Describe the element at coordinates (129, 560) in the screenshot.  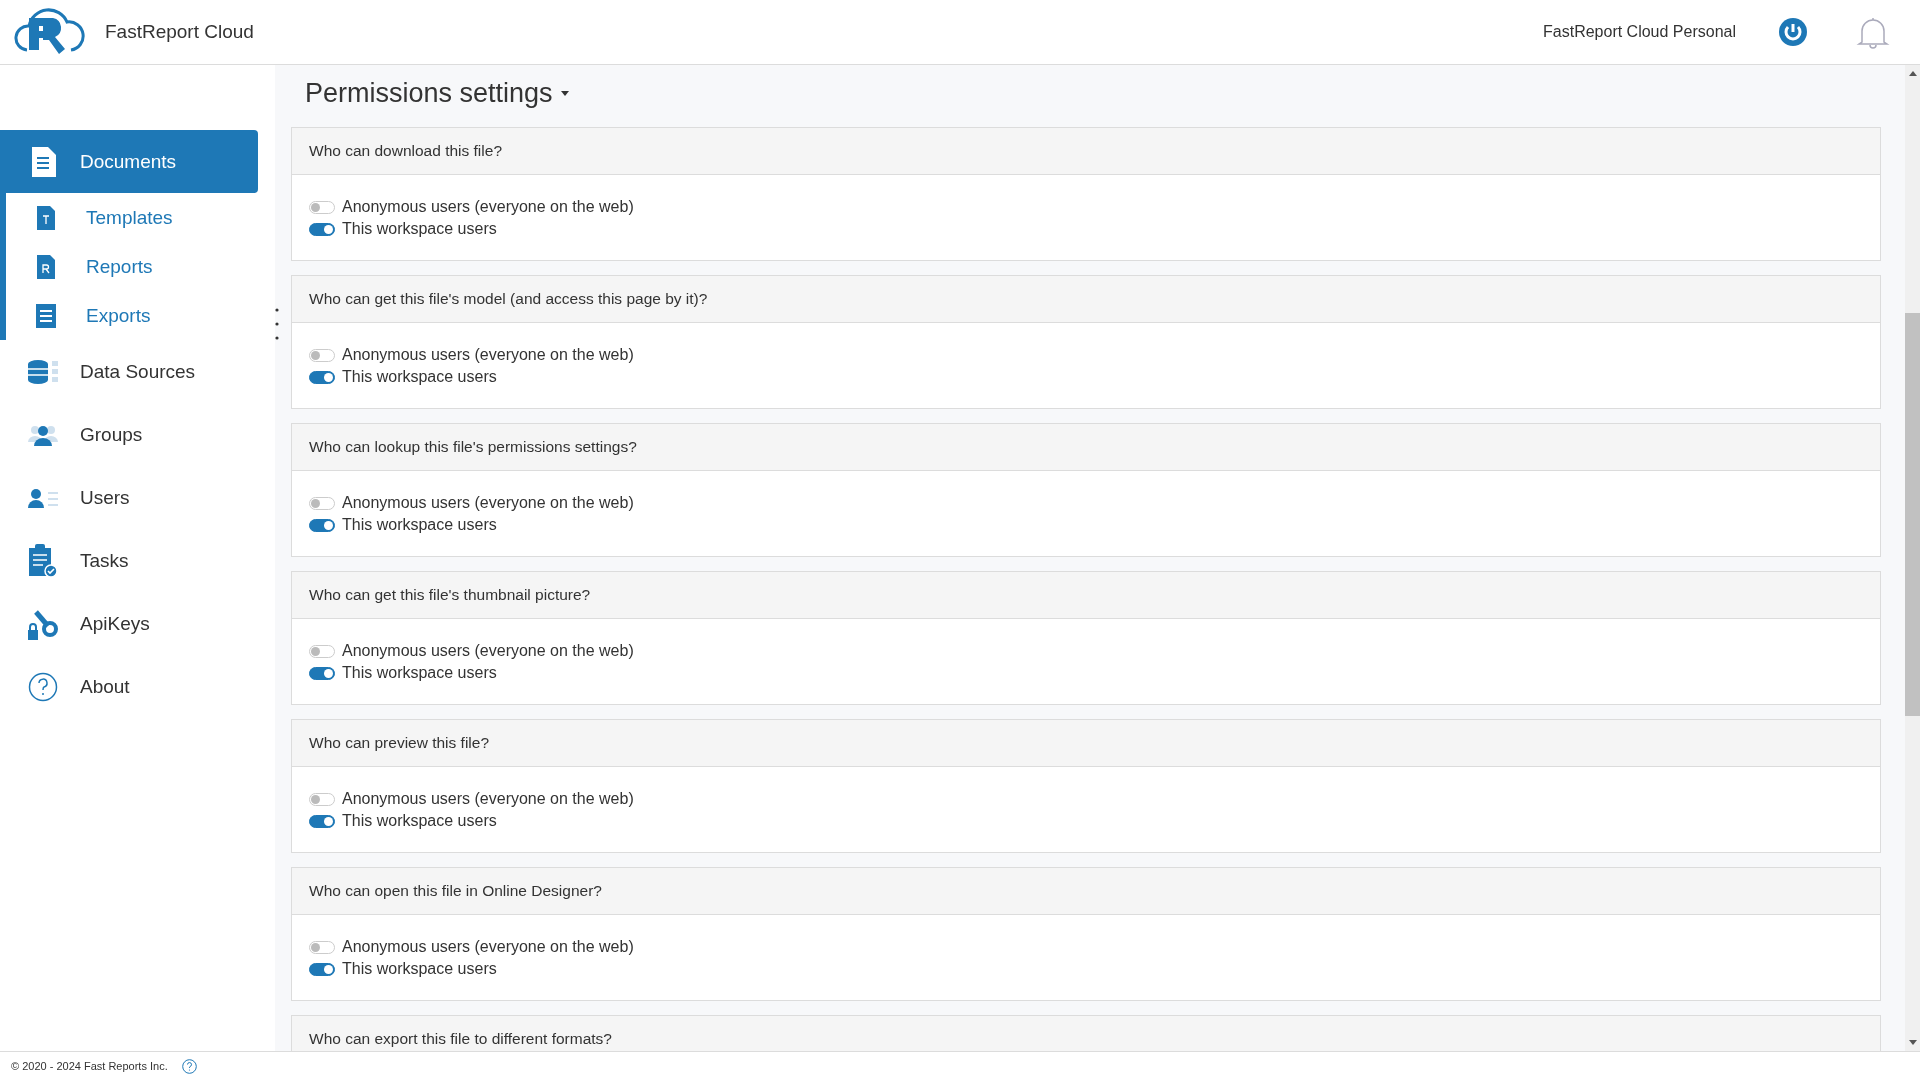
I see `nav-item: Tasks` at that location.